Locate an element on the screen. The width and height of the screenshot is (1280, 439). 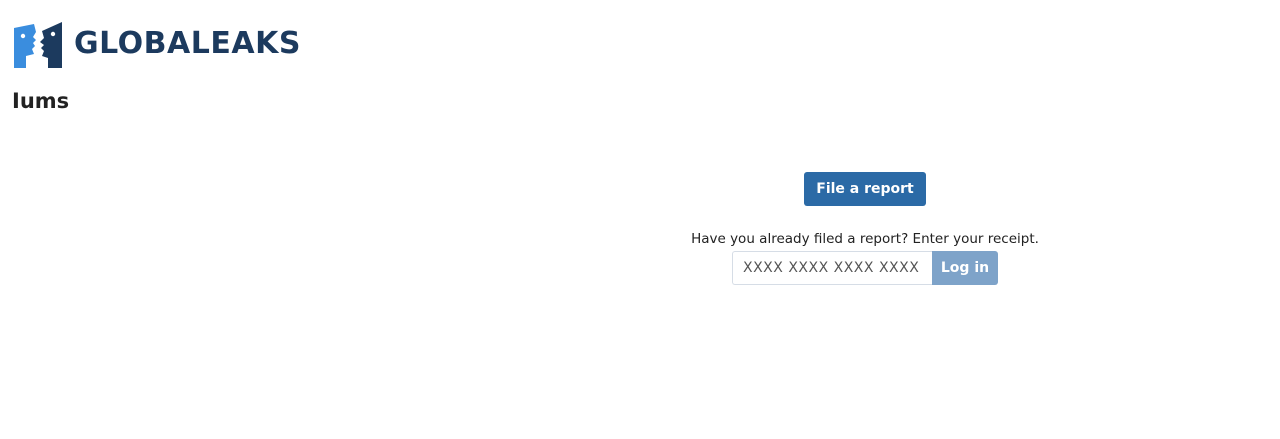
receipt-login-form: Log in is located at coordinates (865, 268).